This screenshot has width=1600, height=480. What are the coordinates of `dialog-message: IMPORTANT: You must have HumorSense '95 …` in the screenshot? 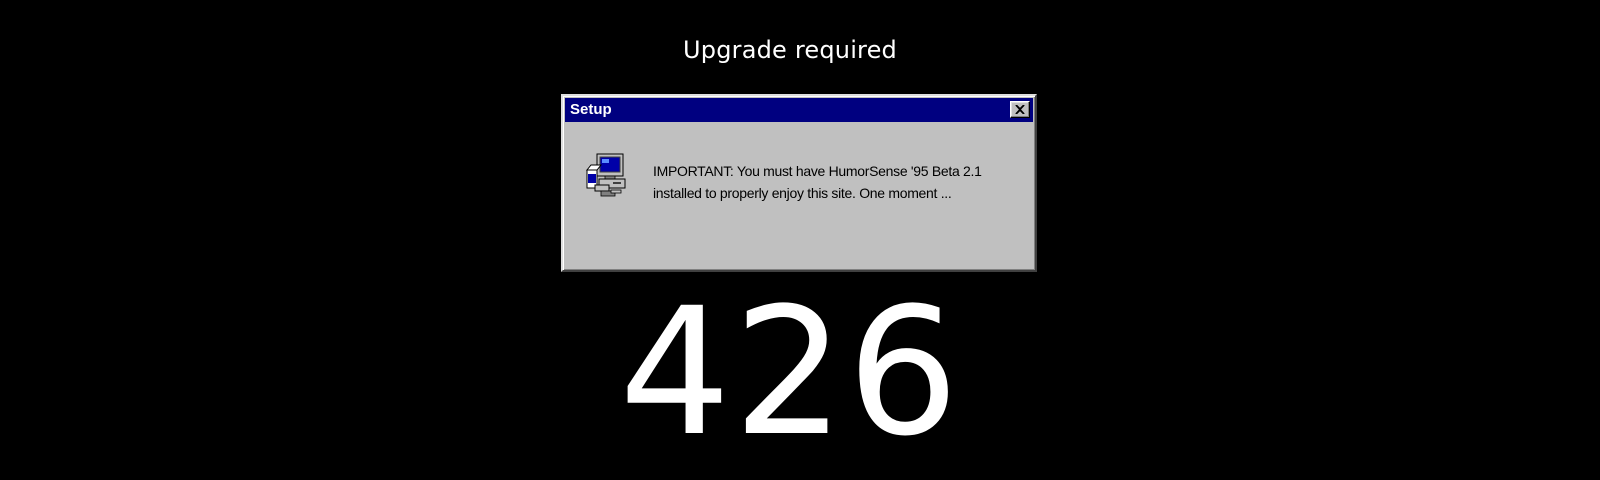 It's located at (838, 182).